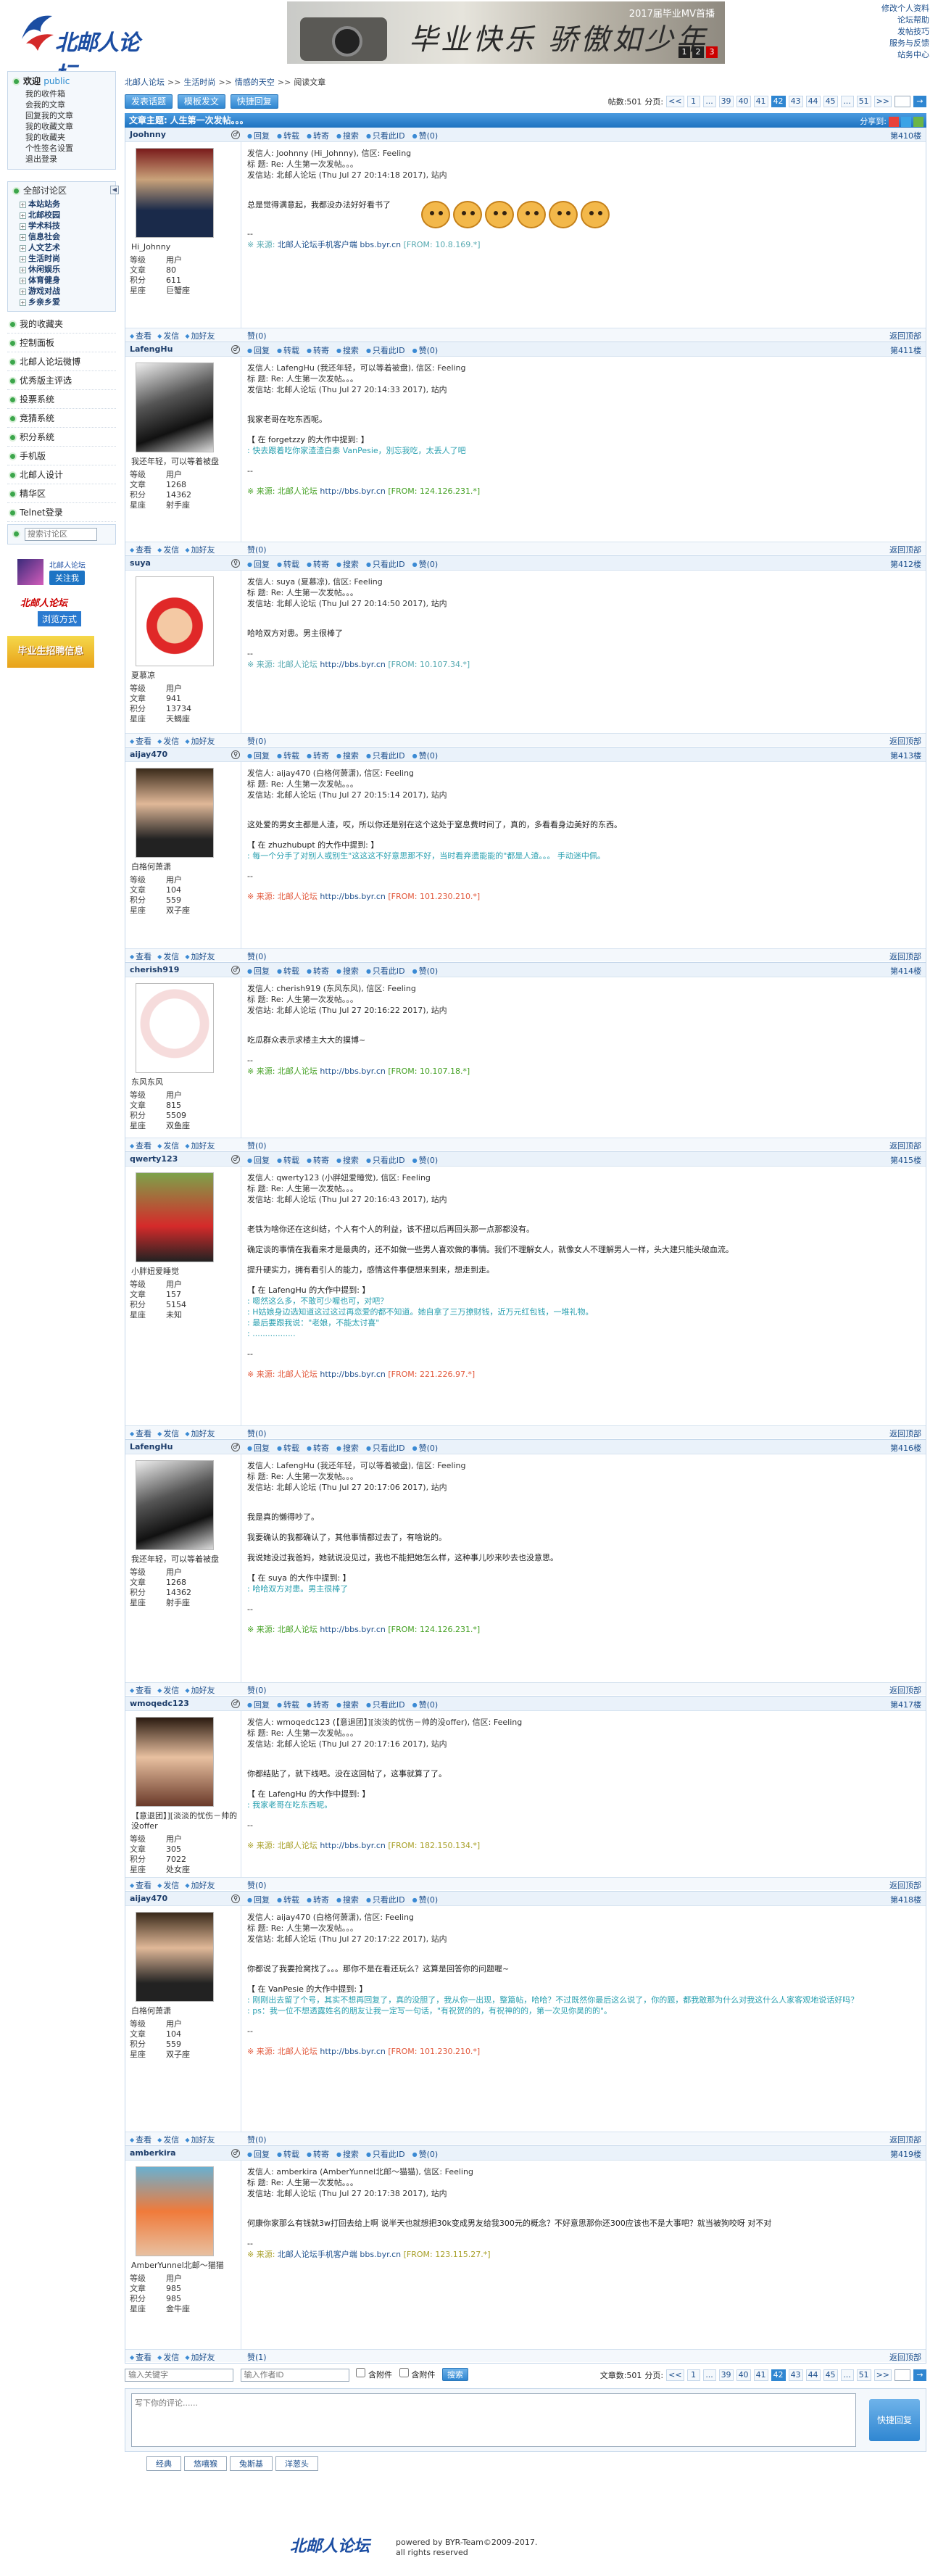 The height and width of the screenshot is (2576, 938). I want to click on new-topic-button: 发表话题, so click(149, 101).